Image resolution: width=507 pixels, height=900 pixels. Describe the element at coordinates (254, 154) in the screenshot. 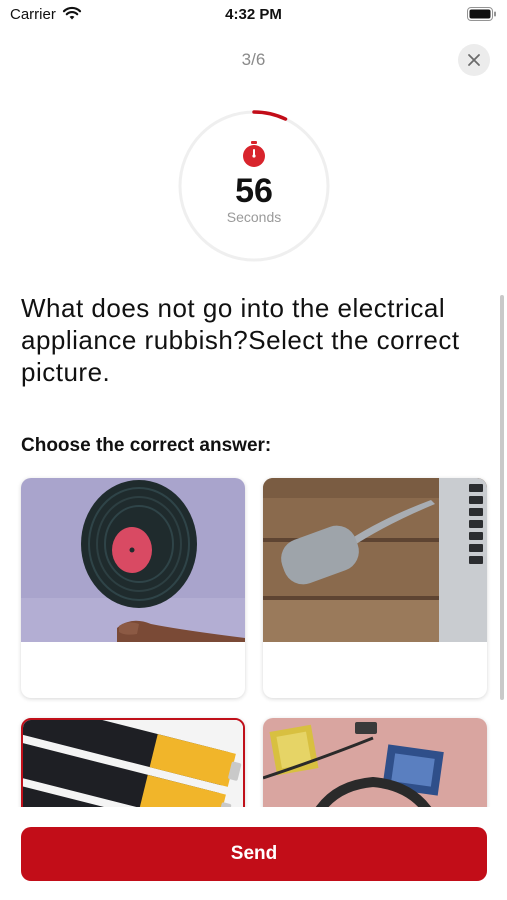

I see `stopwatch-icon` at that location.